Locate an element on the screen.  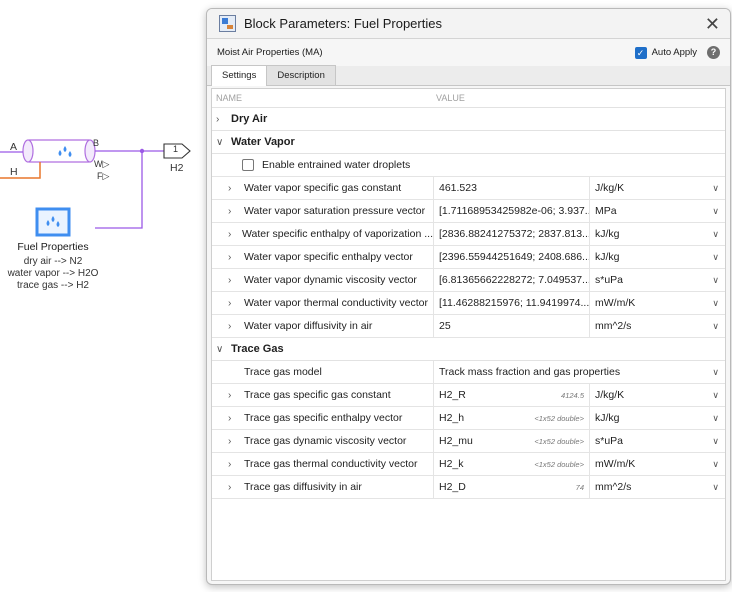
entrained-droplets-checkbox is located at coordinates (248, 165).